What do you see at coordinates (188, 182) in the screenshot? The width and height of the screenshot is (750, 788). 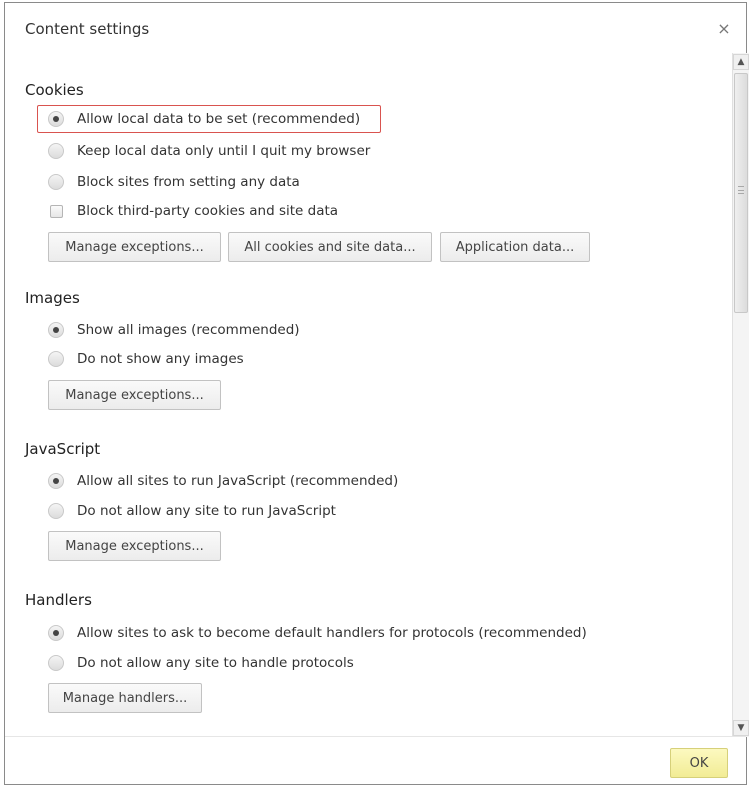 I see `radio-label: Block sites from setting any data` at bounding box center [188, 182].